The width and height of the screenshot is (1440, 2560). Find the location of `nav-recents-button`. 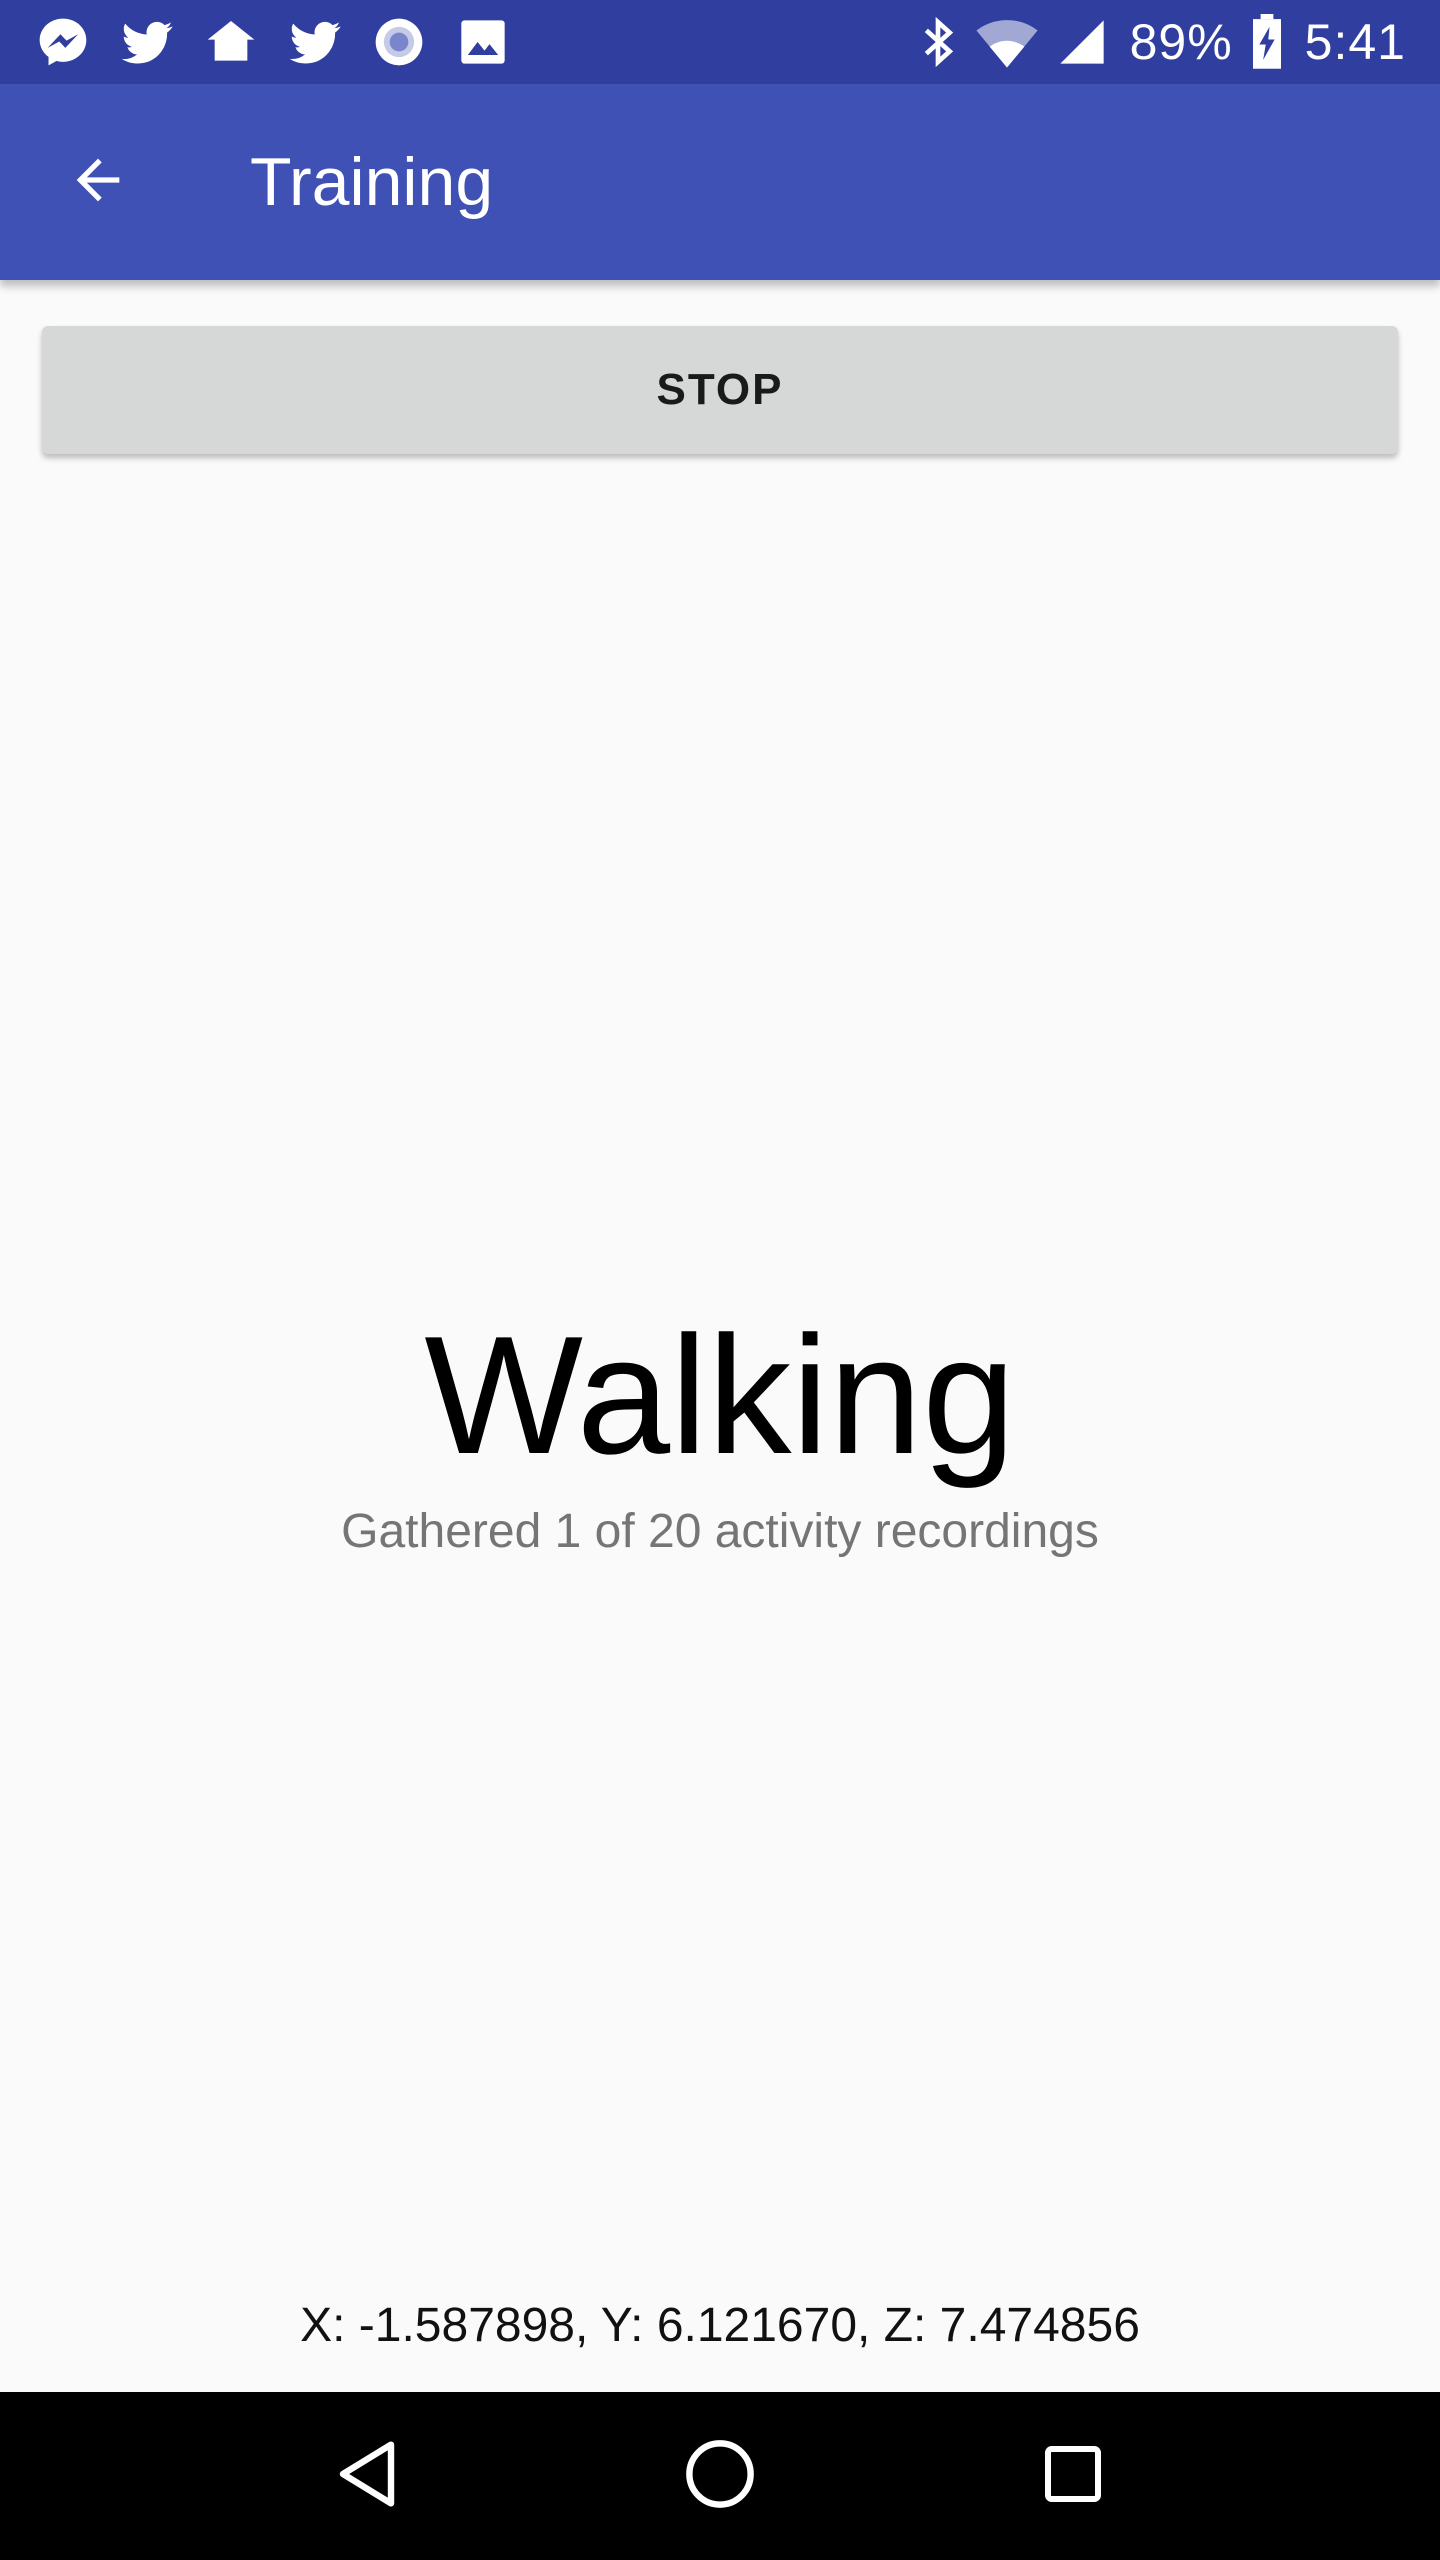

nav-recents-button is located at coordinates (1073, 2476).